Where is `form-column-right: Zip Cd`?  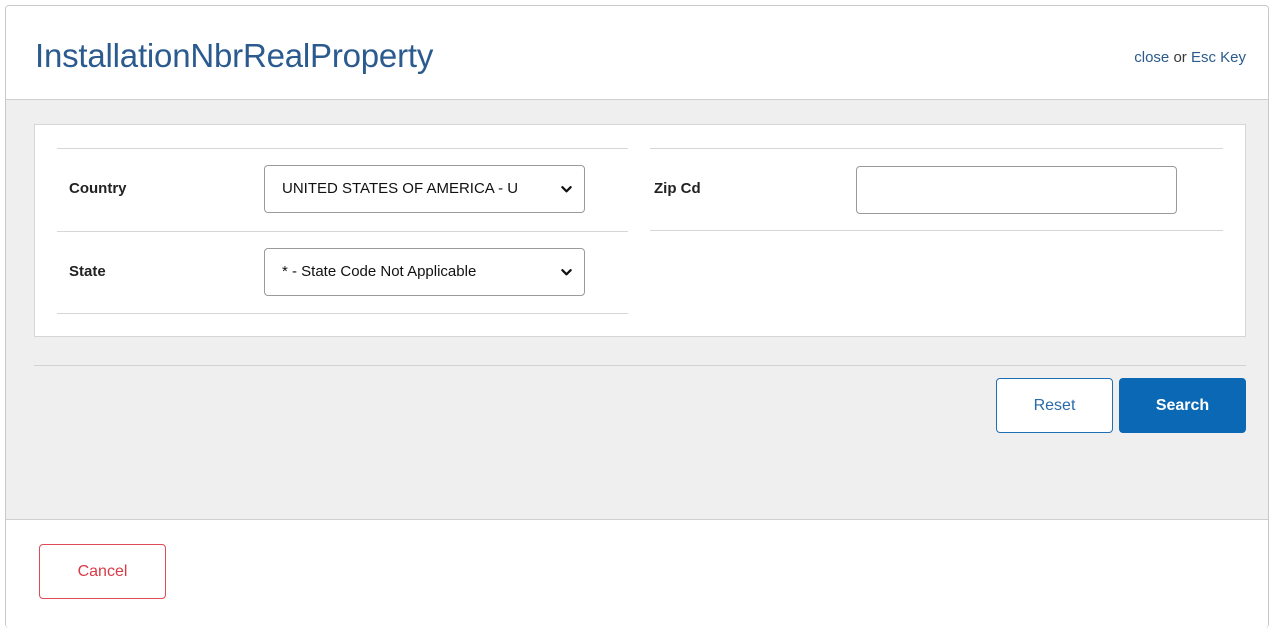
form-column-right: Zip Cd is located at coordinates (936, 189).